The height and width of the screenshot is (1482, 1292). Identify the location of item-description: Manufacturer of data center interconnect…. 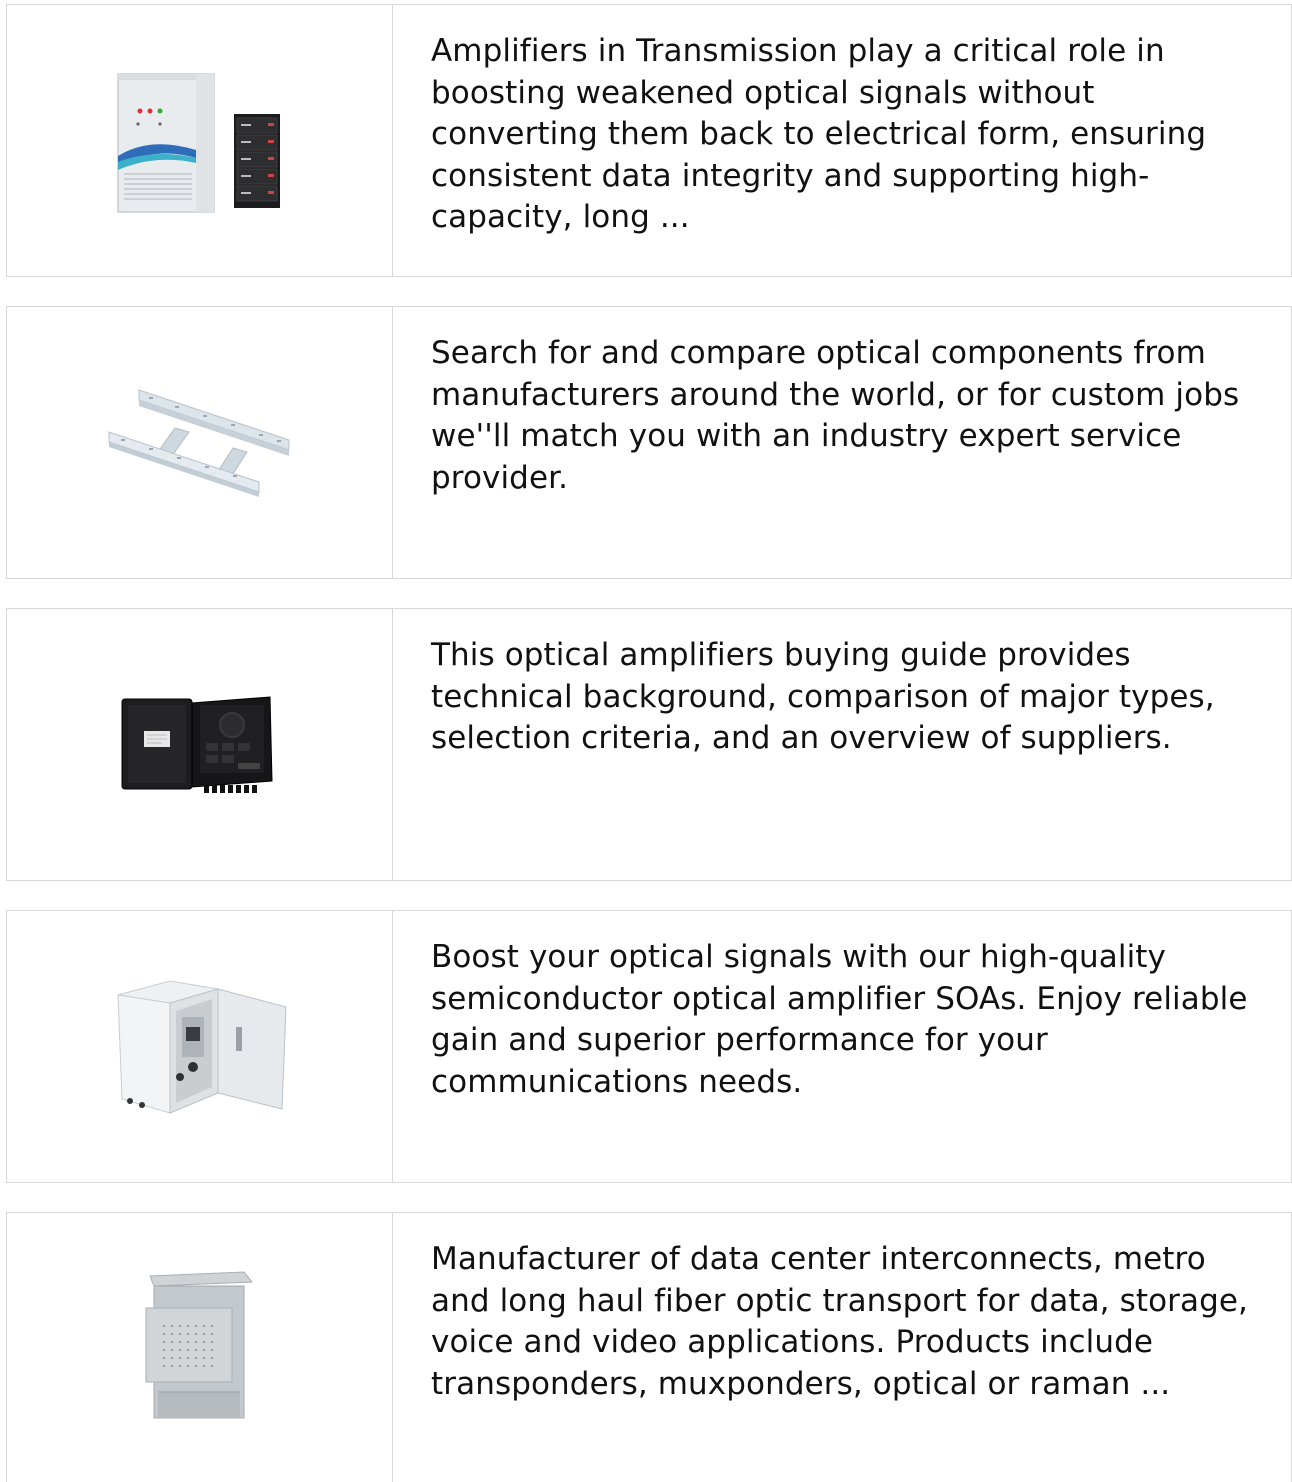
(840, 1321).